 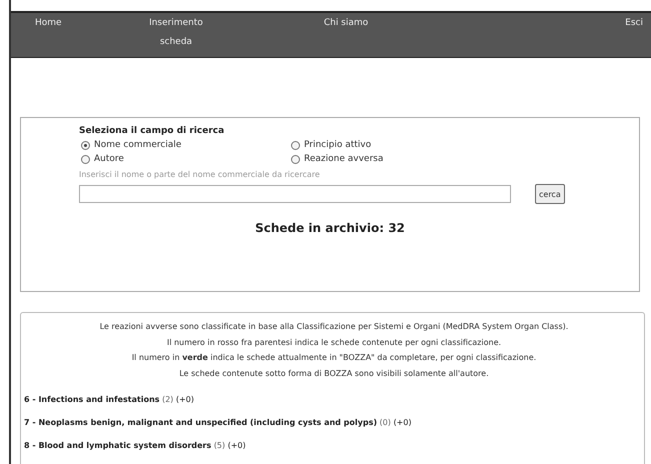 I want to click on search-button: cerca, so click(x=550, y=194).